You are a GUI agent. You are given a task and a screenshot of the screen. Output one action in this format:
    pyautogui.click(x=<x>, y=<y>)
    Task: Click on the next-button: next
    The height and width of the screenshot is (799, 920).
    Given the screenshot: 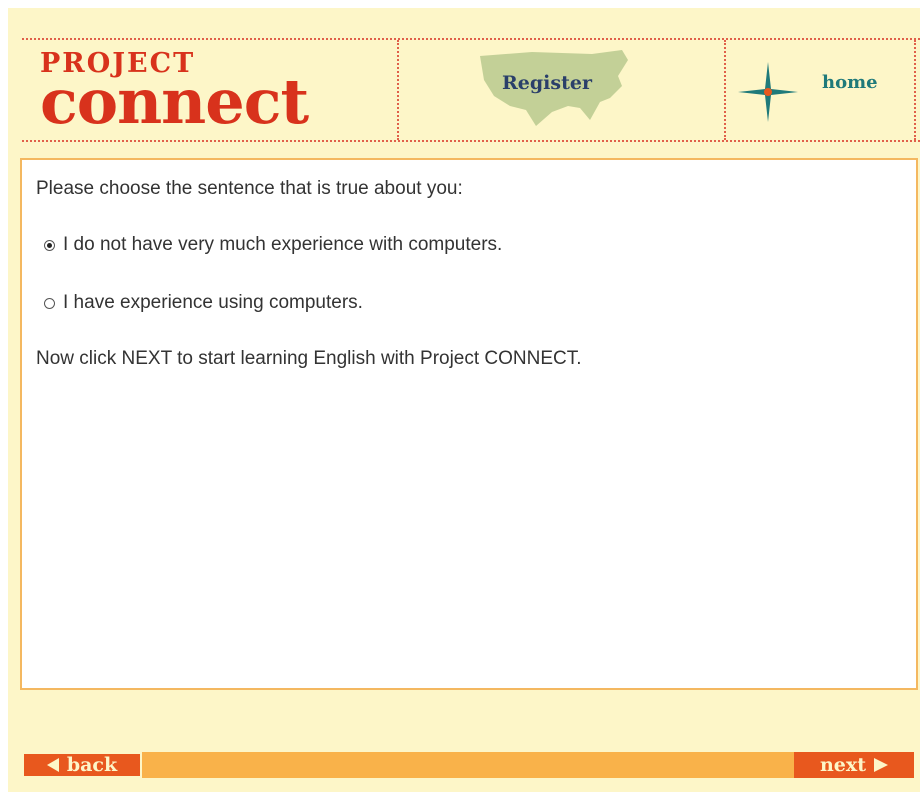 What is the action you would take?
    pyautogui.click(x=854, y=765)
    